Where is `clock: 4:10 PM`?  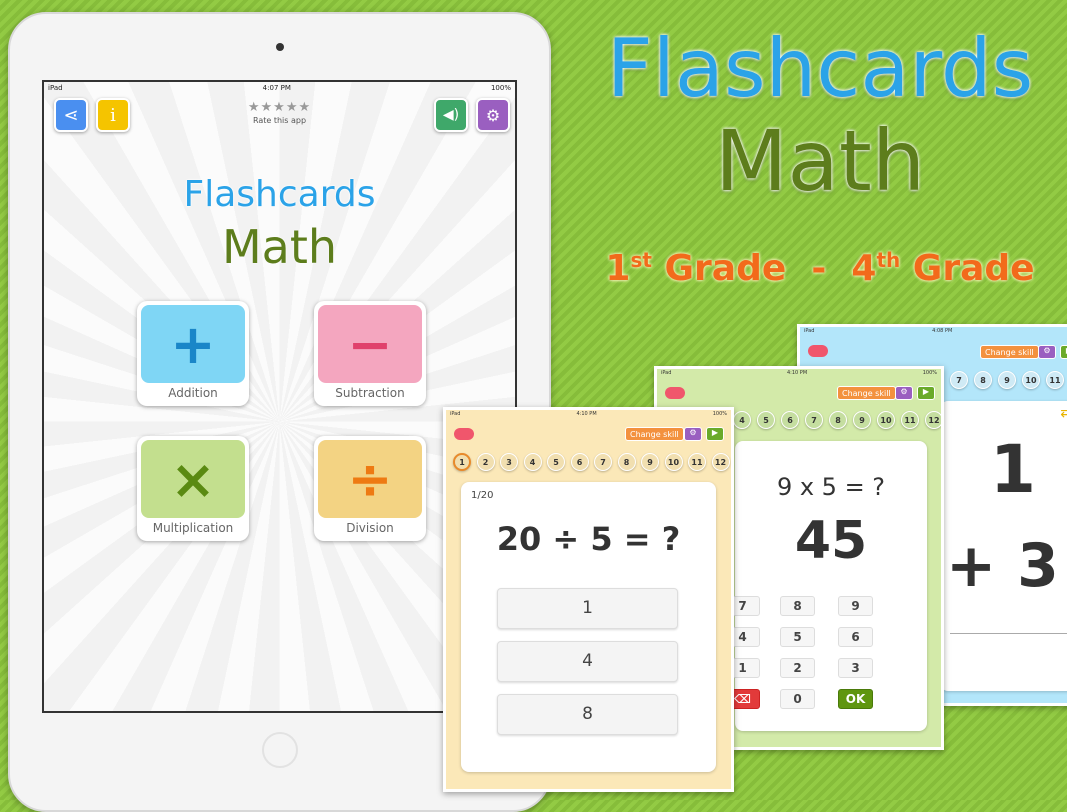
clock: 4:10 PM is located at coordinates (586, 414).